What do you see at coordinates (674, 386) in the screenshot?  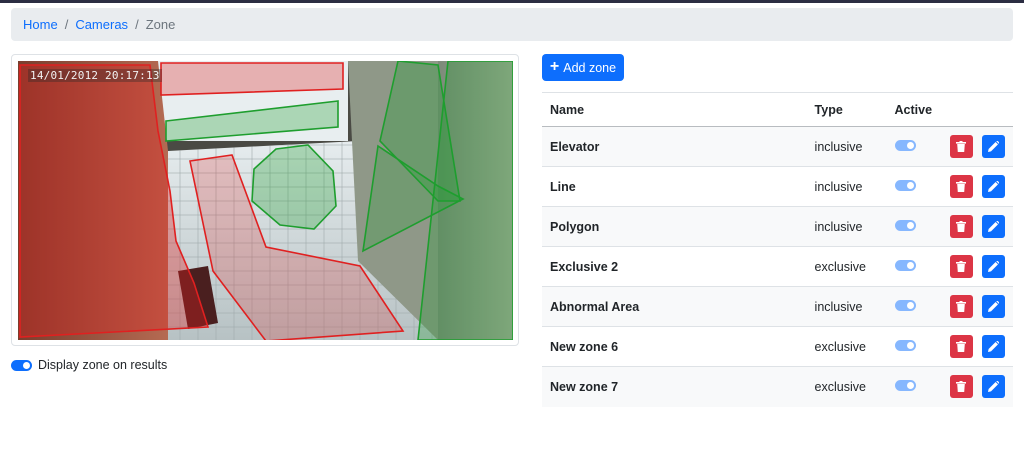 I see `zone-name: New zone 7` at bounding box center [674, 386].